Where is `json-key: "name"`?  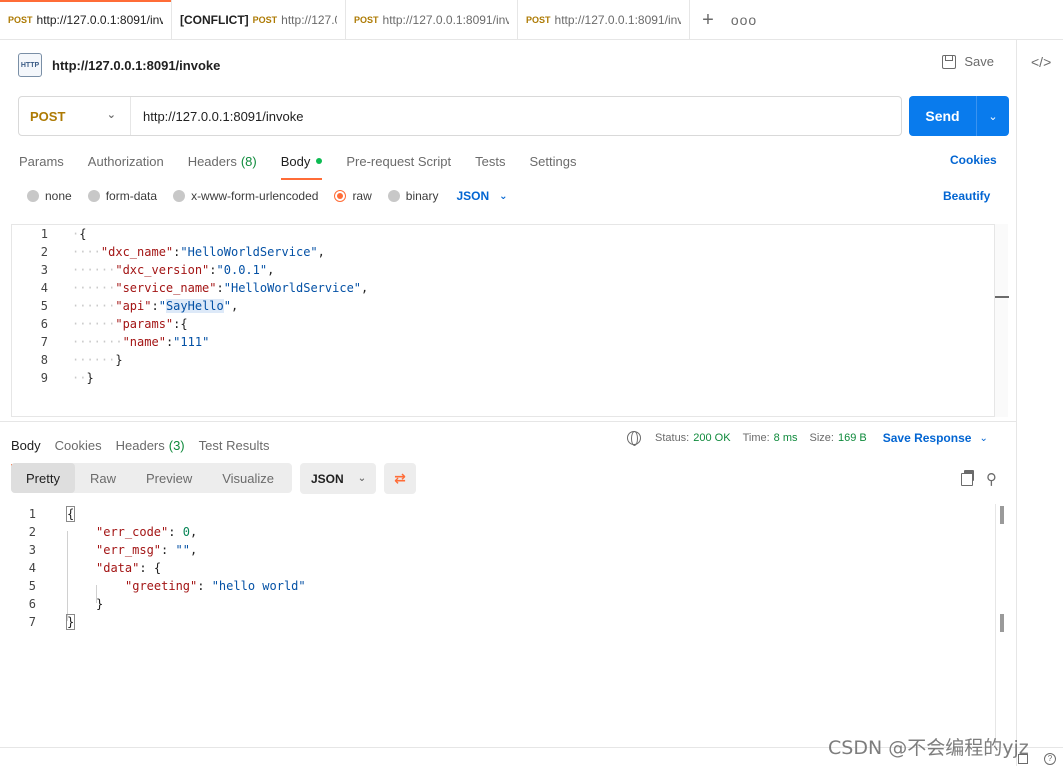 json-key: "name" is located at coordinates (144, 342).